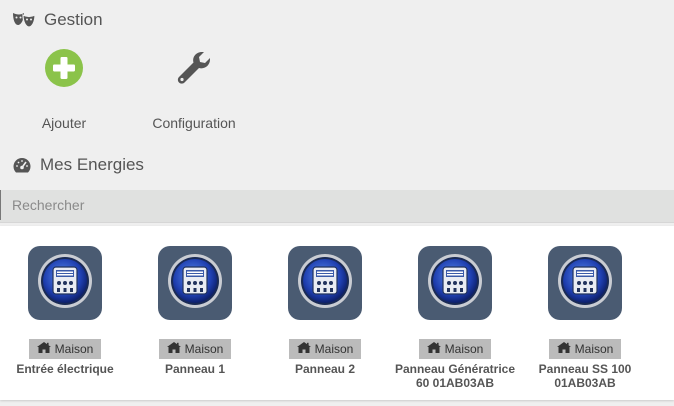 This screenshot has width=674, height=406. I want to click on equipment-card: Maison Panneau SS 100 01AB03AB, so click(585, 318).